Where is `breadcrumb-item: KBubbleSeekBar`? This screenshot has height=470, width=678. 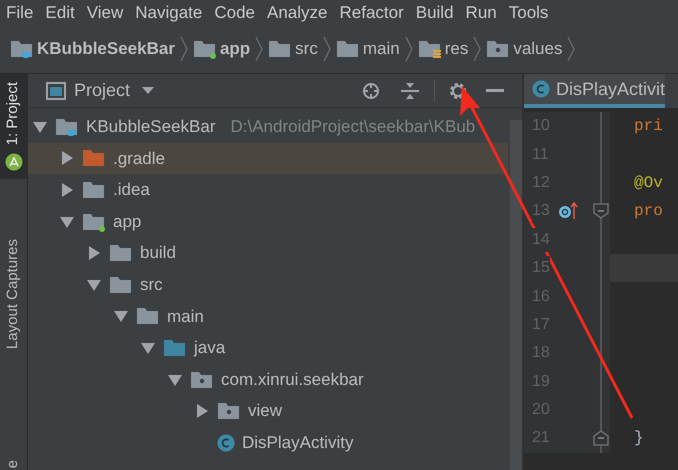
breadcrumb-item: KBubbleSeekBar is located at coordinates (106, 49).